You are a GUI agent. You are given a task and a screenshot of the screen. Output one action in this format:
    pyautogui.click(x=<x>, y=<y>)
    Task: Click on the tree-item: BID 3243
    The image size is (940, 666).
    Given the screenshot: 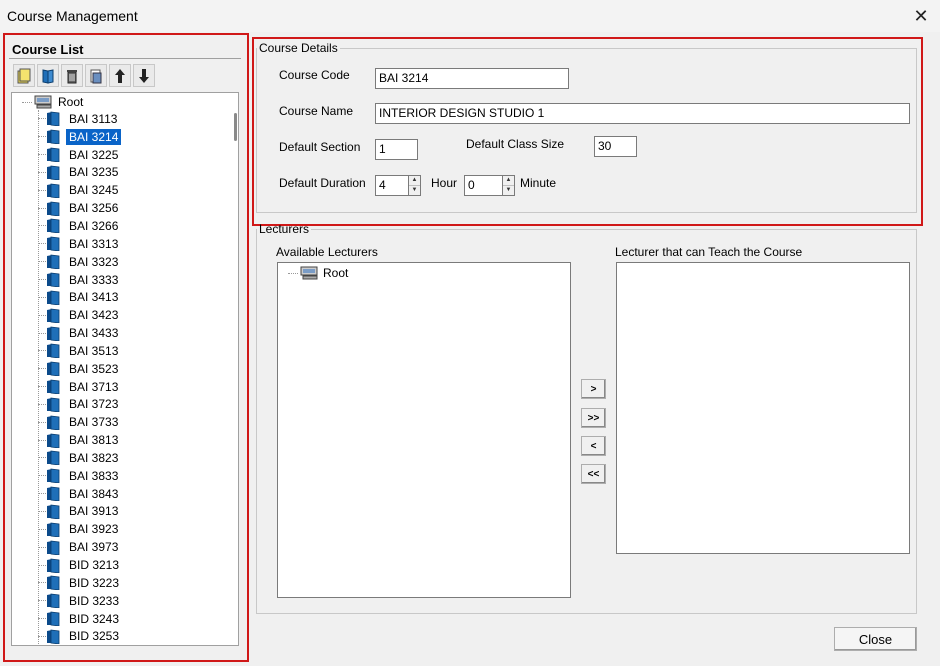 What is the action you would take?
    pyautogui.click(x=80, y=619)
    